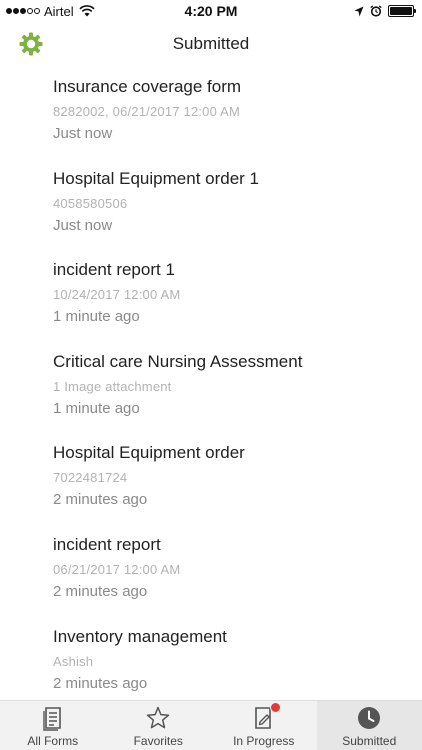 This screenshot has width=422, height=750. I want to click on tab-favorites: Favorites, so click(159, 725).